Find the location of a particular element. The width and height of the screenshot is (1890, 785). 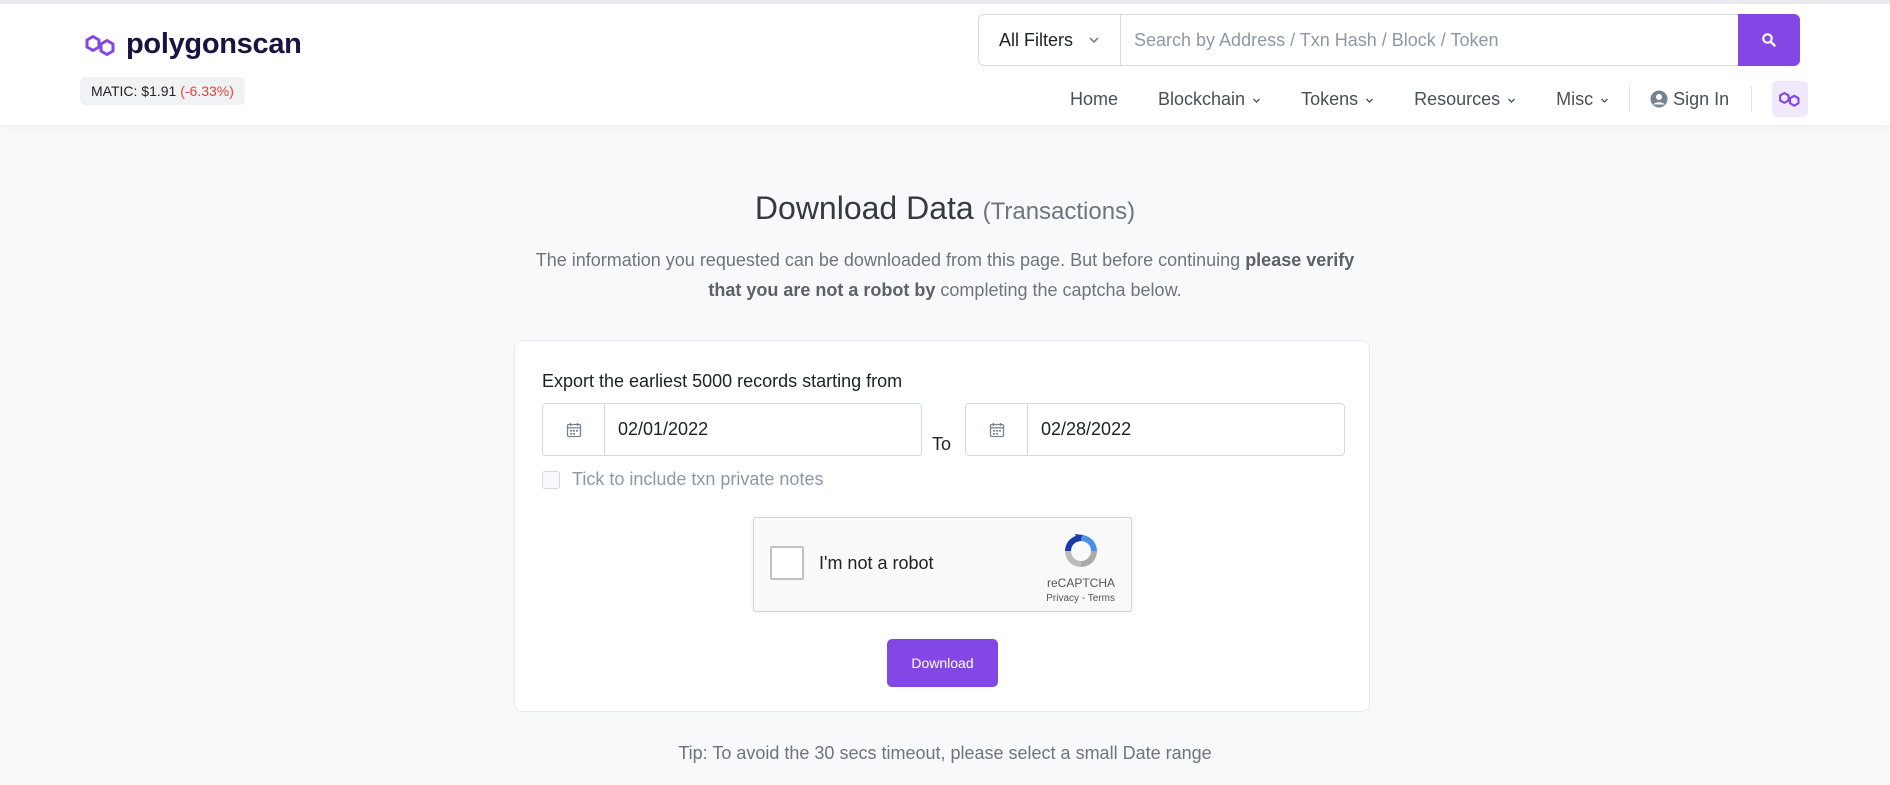

nav-home-label: Home is located at coordinates (1094, 98).